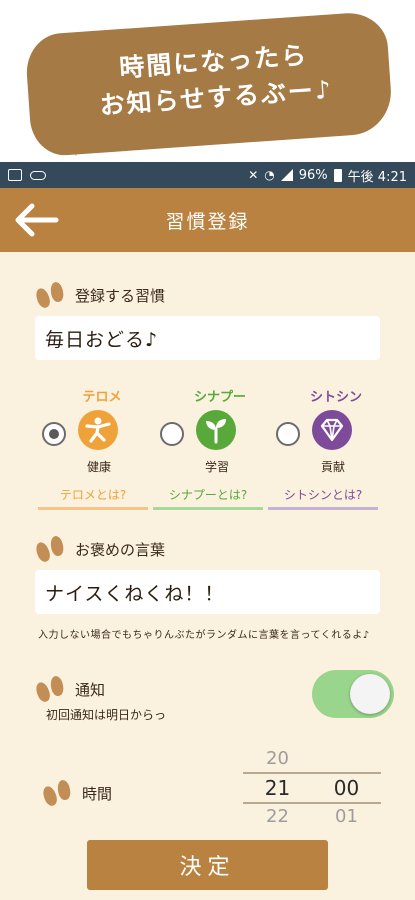 The height and width of the screenshot is (900, 415). Describe the element at coordinates (38, 175) in the screenshot. I see `voicemail-icon` at that location.